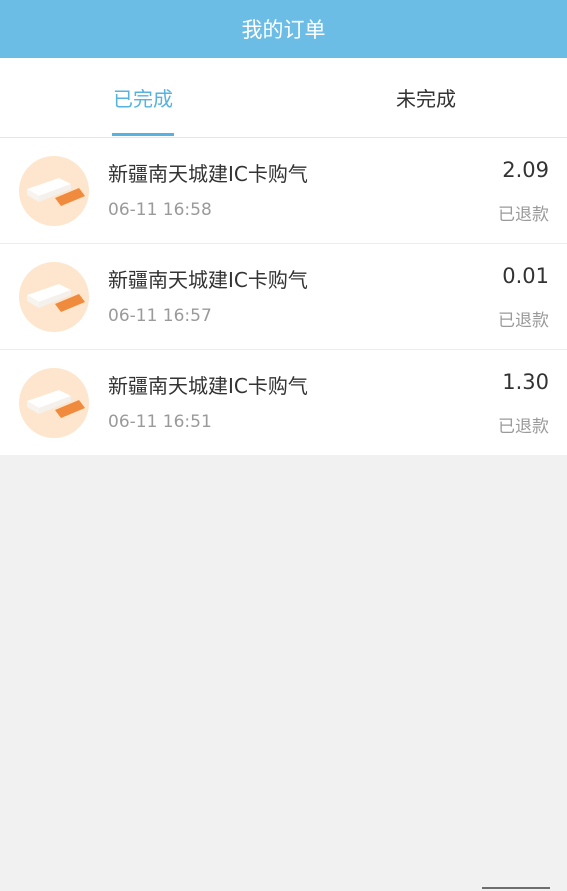 The image size is (567, 891). What do you see at coordinates (283, 402) in the screenshot?
I see `order-row: 新疆南天城建IC卡购气 06-11 16:51 1.30 已退款` at bounding box center [283, 402].